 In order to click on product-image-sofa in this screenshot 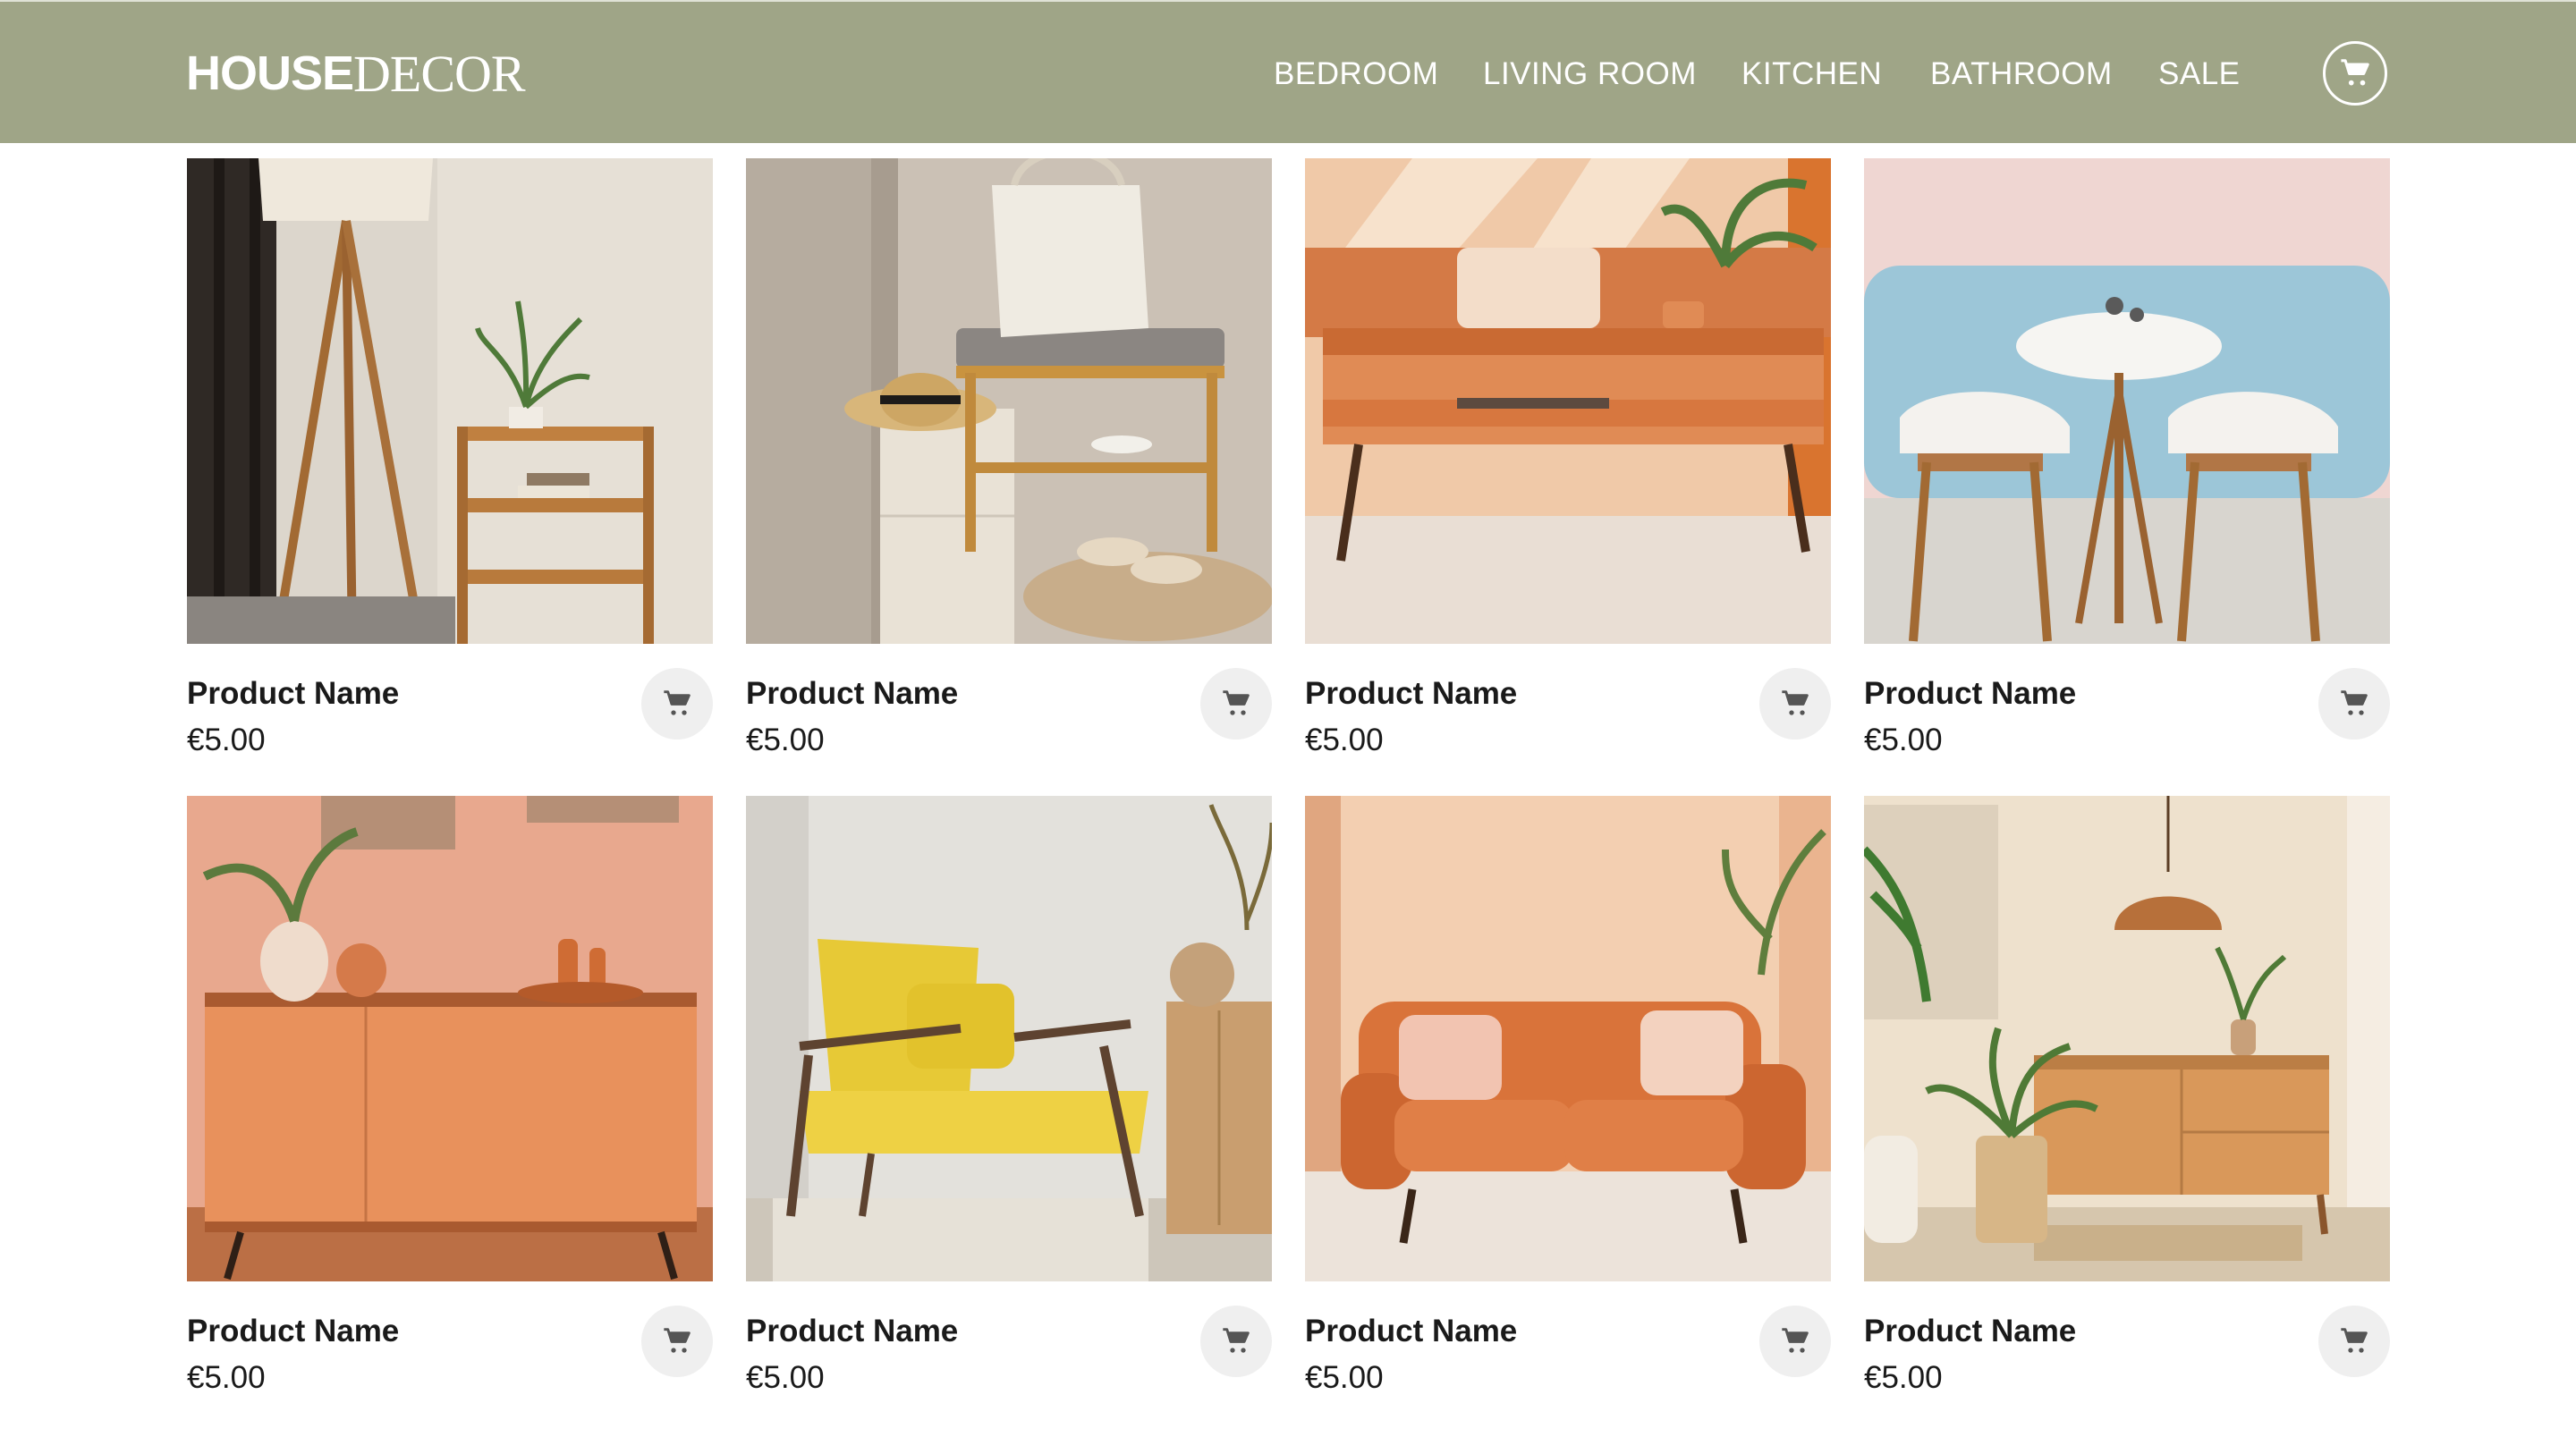, I will do `click(1568, 1038)`.